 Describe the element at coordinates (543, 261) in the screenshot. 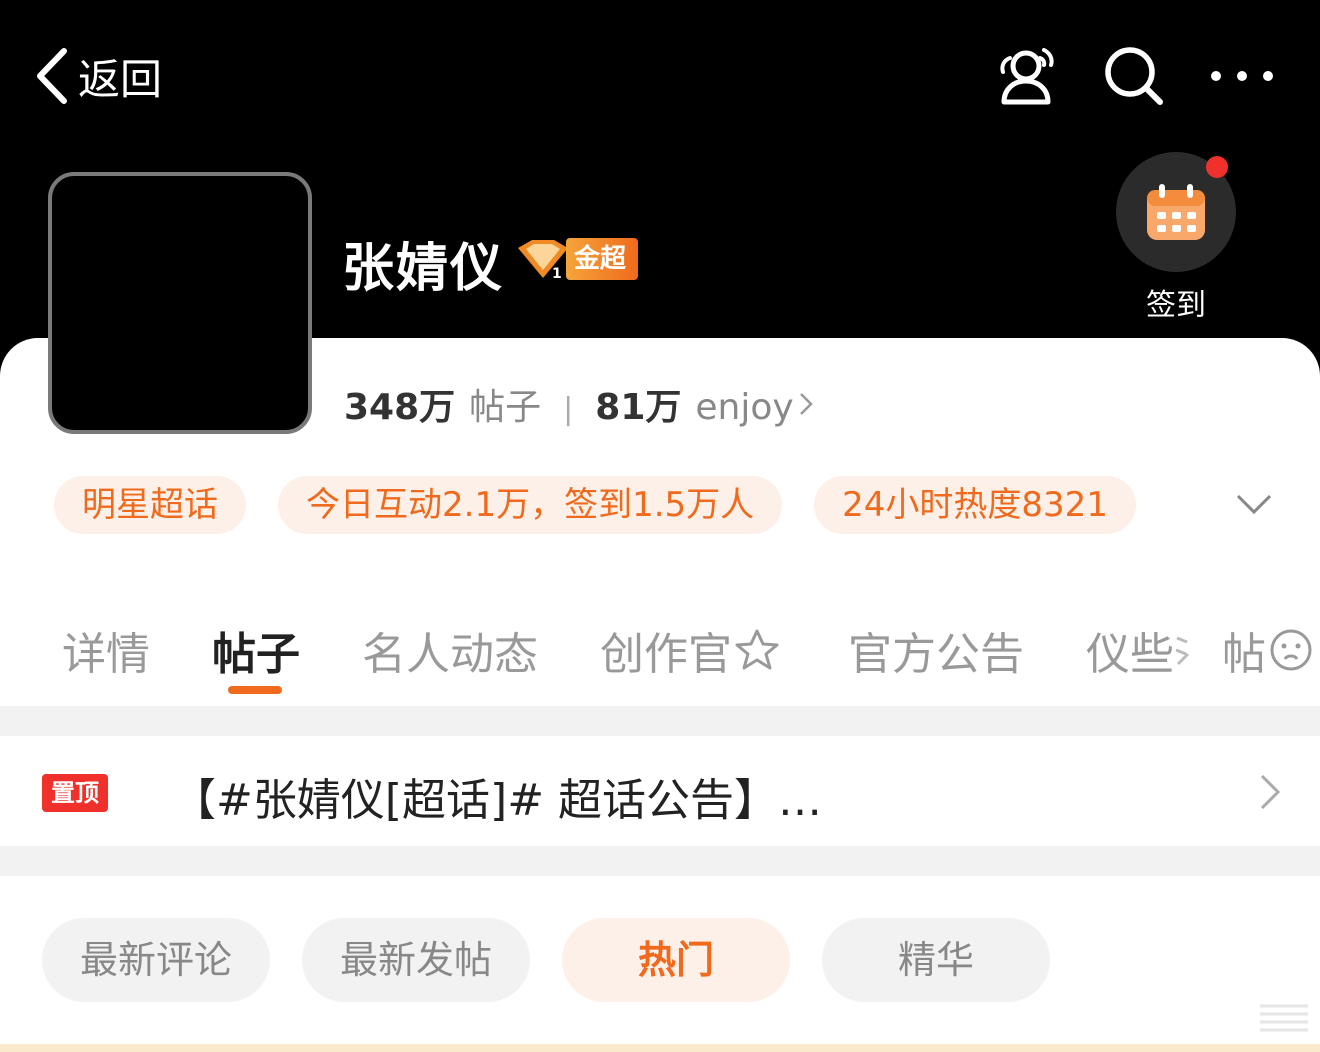

I see `diamond-icon: 1` at that location.